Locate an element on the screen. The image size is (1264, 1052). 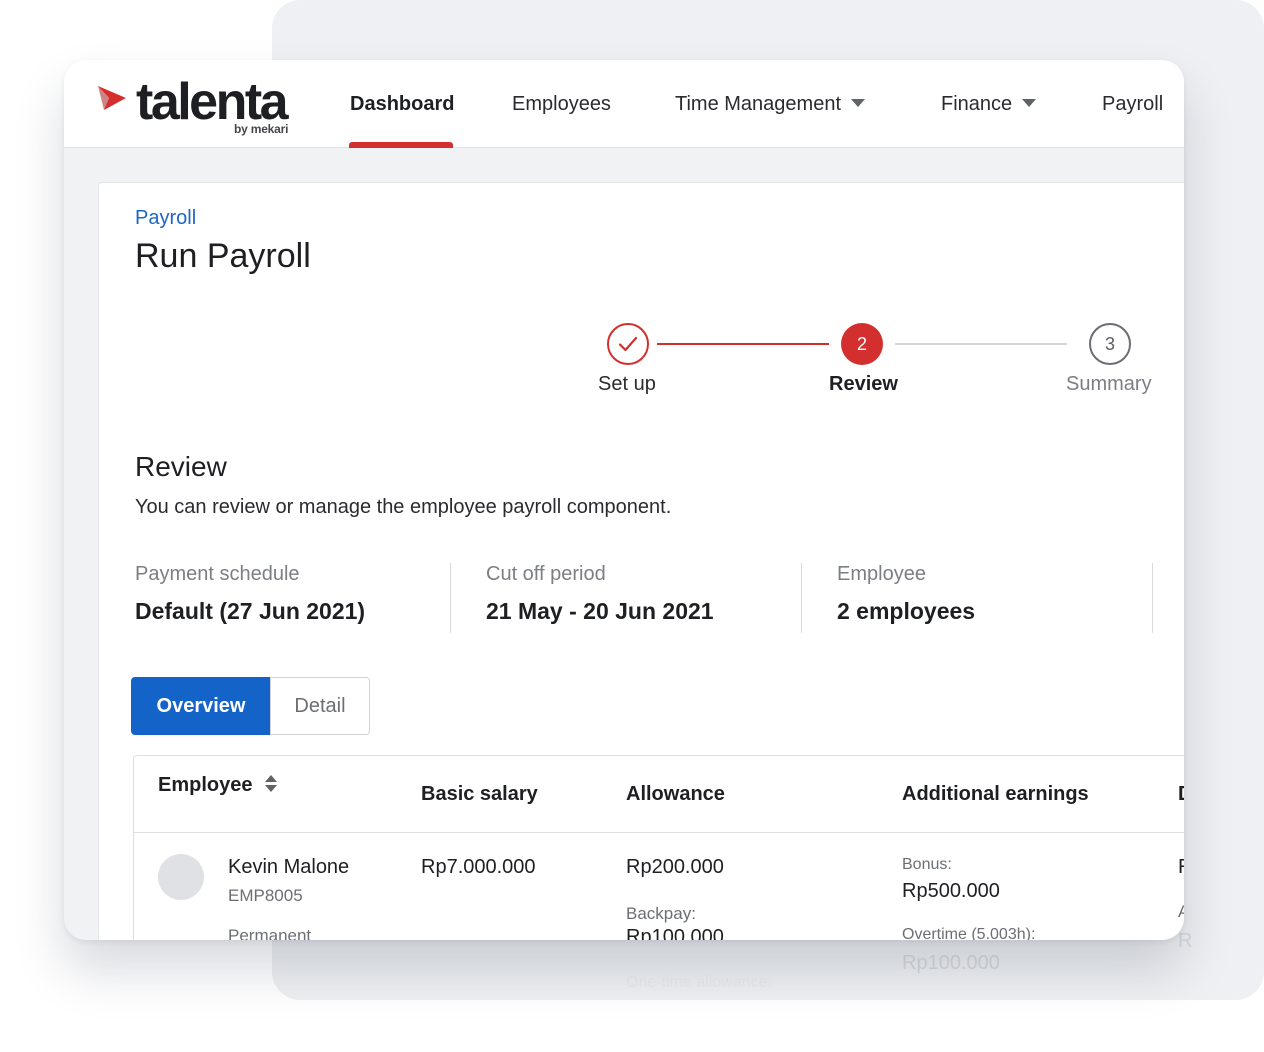
review-heading: Review is located at coordinates (181, 466).